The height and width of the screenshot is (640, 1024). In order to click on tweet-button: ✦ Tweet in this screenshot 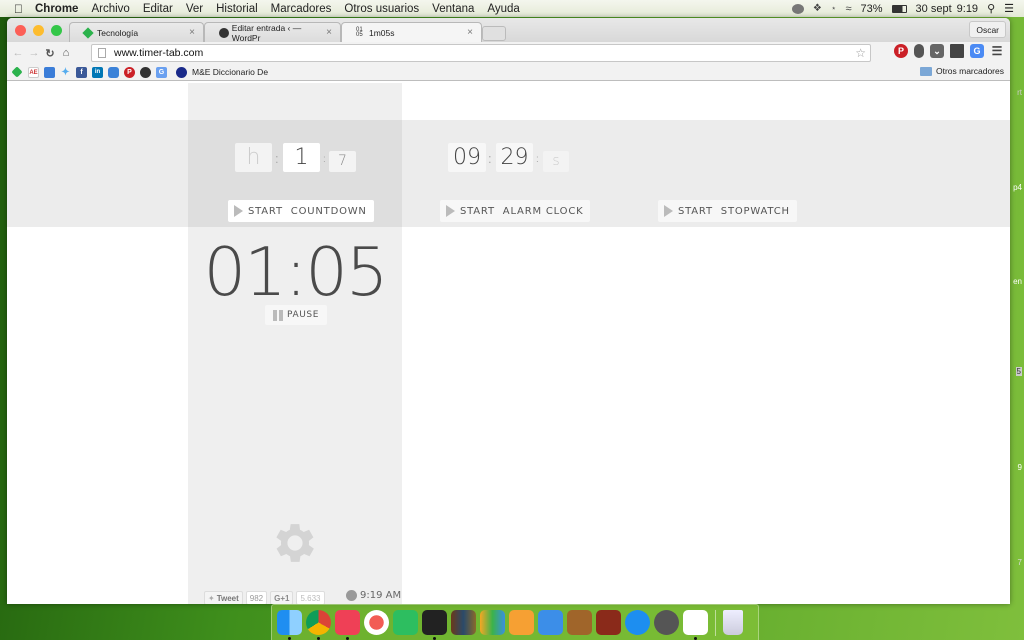, I will do `click(223, 597)`.